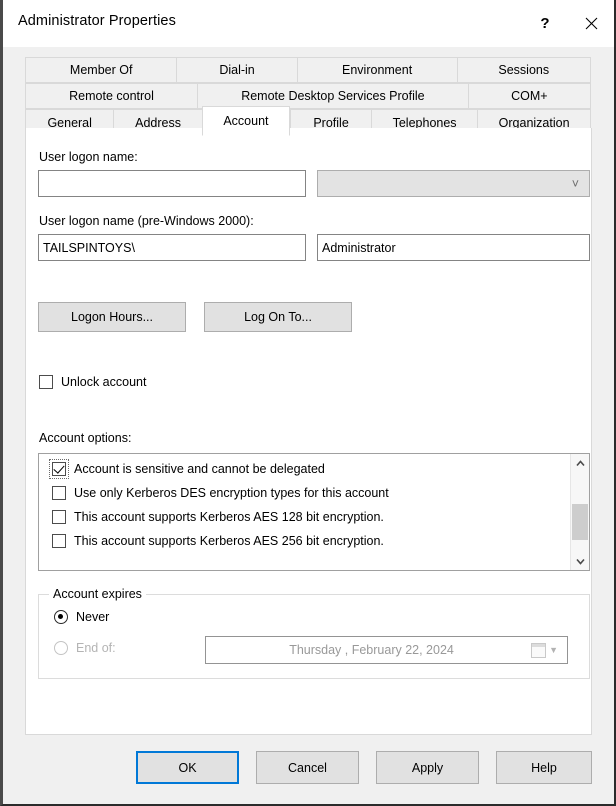 The width and height of the screenshot is (616, 806). What do you see at coordinates (93, 617) in the screenshot?
I see `never-label: Never` at bounding box center [93, 617].